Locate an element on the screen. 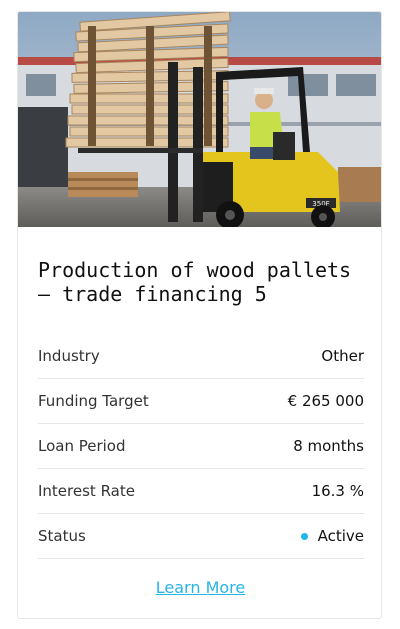 The image size is (400, 629). detail-label: Loan Period is located at coordinates (82, 446).